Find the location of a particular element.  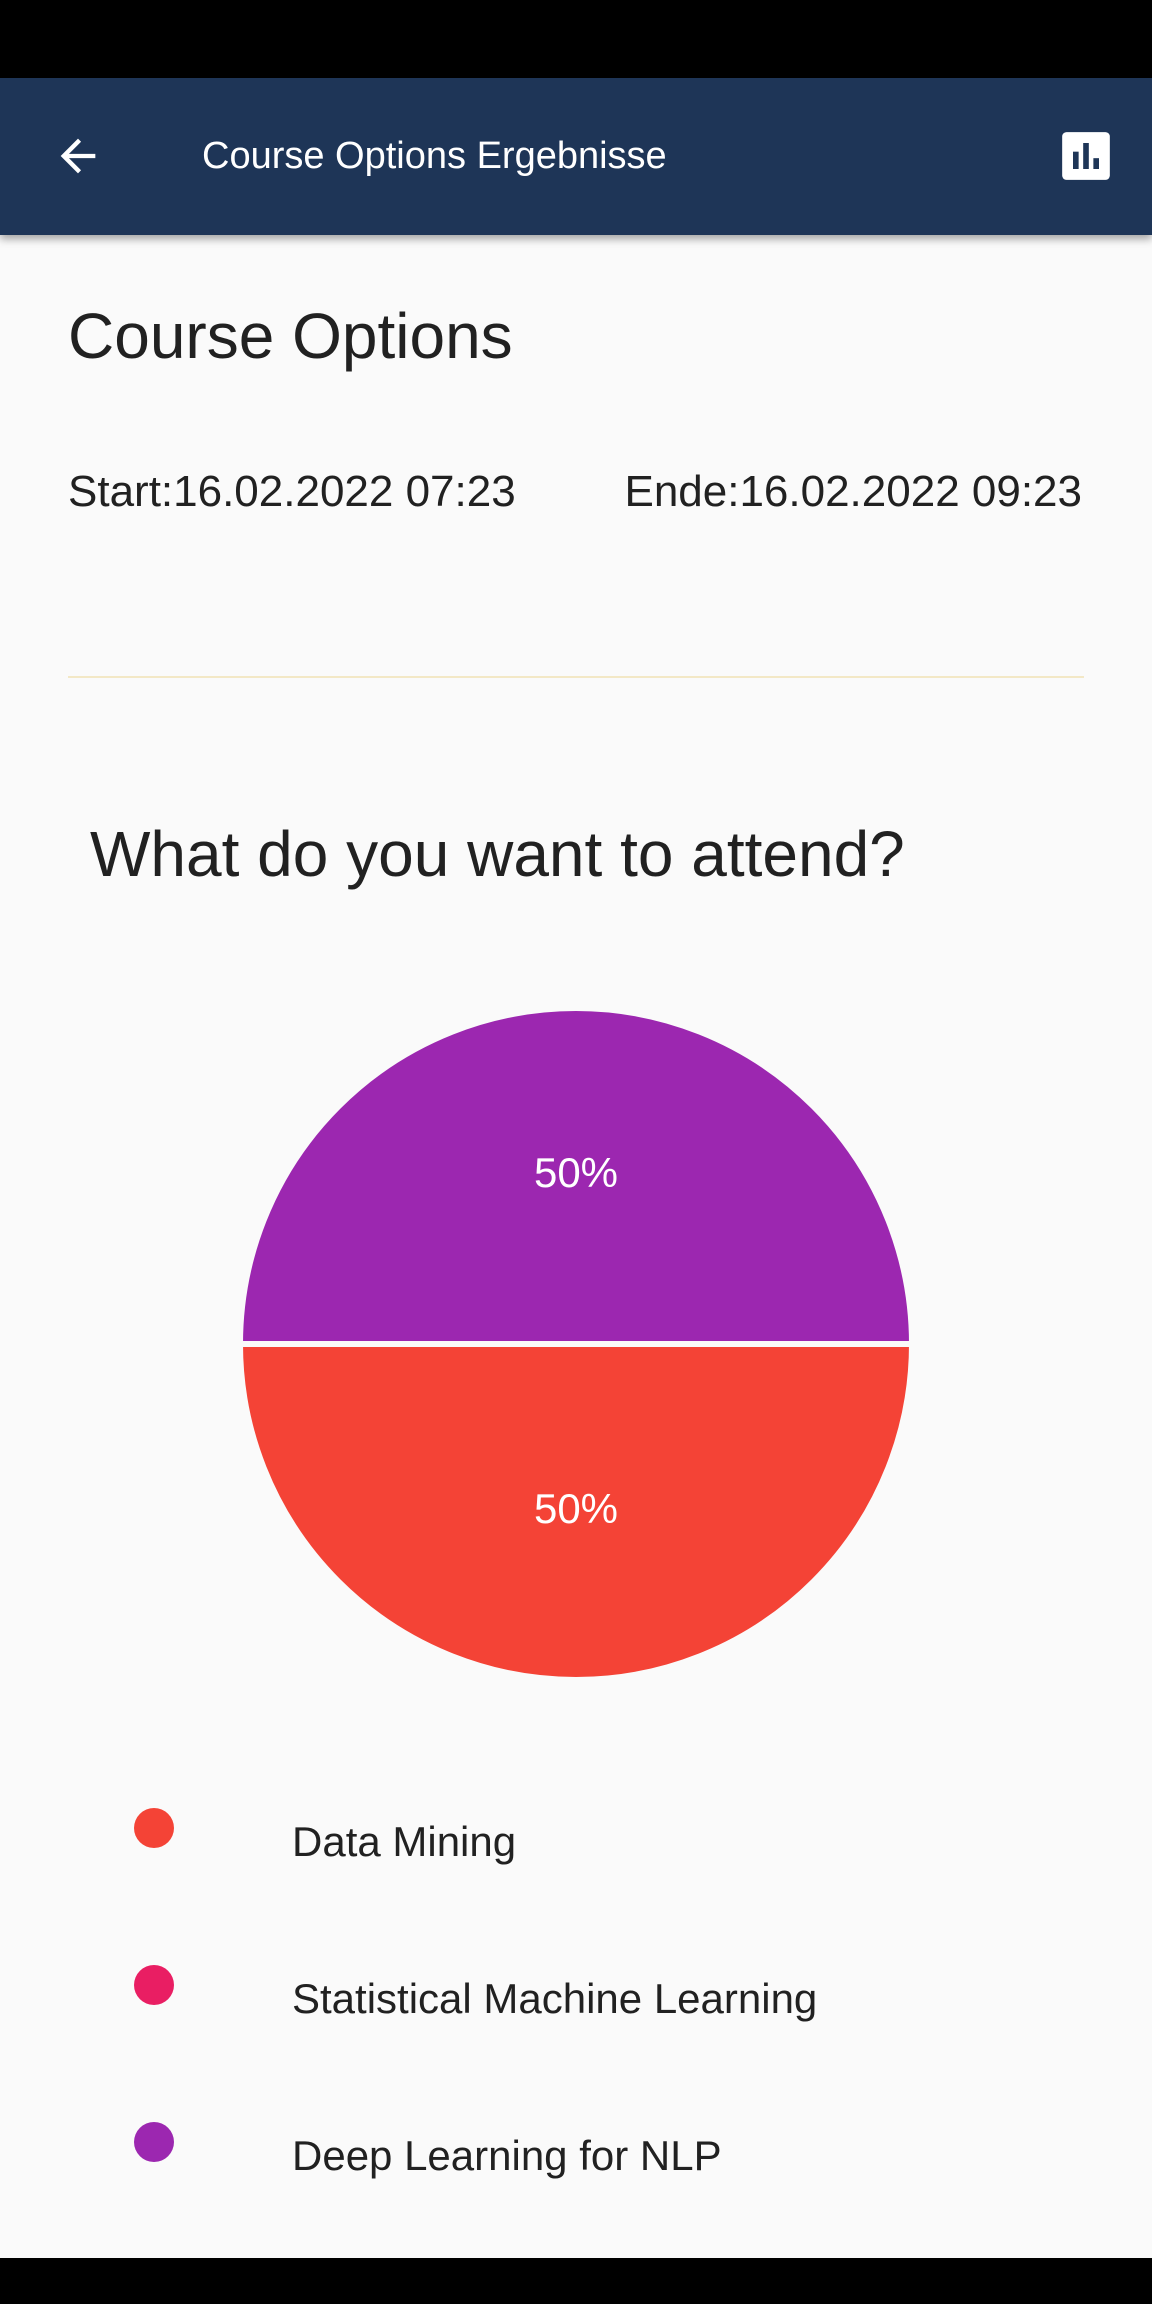

poll-title: Course Options is located at coordinates (290, 336).